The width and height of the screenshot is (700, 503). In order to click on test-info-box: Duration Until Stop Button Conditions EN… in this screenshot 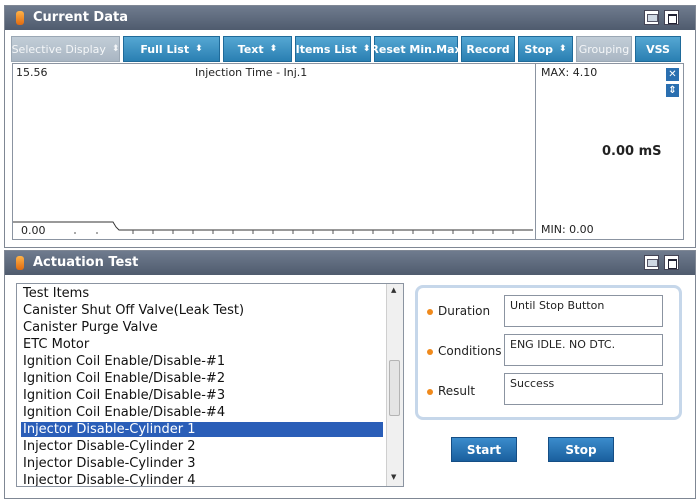, I will do `click(548, 352)`.